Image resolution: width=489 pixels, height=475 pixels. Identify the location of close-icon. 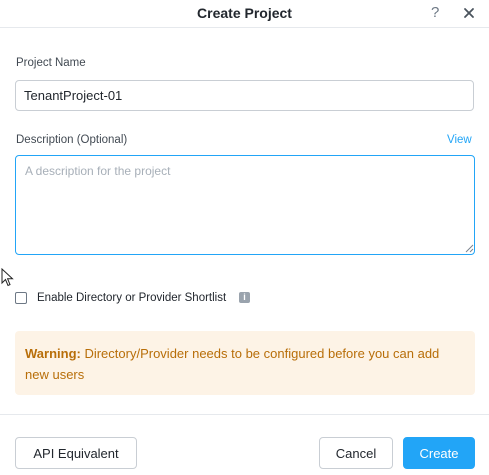
(469, 13).